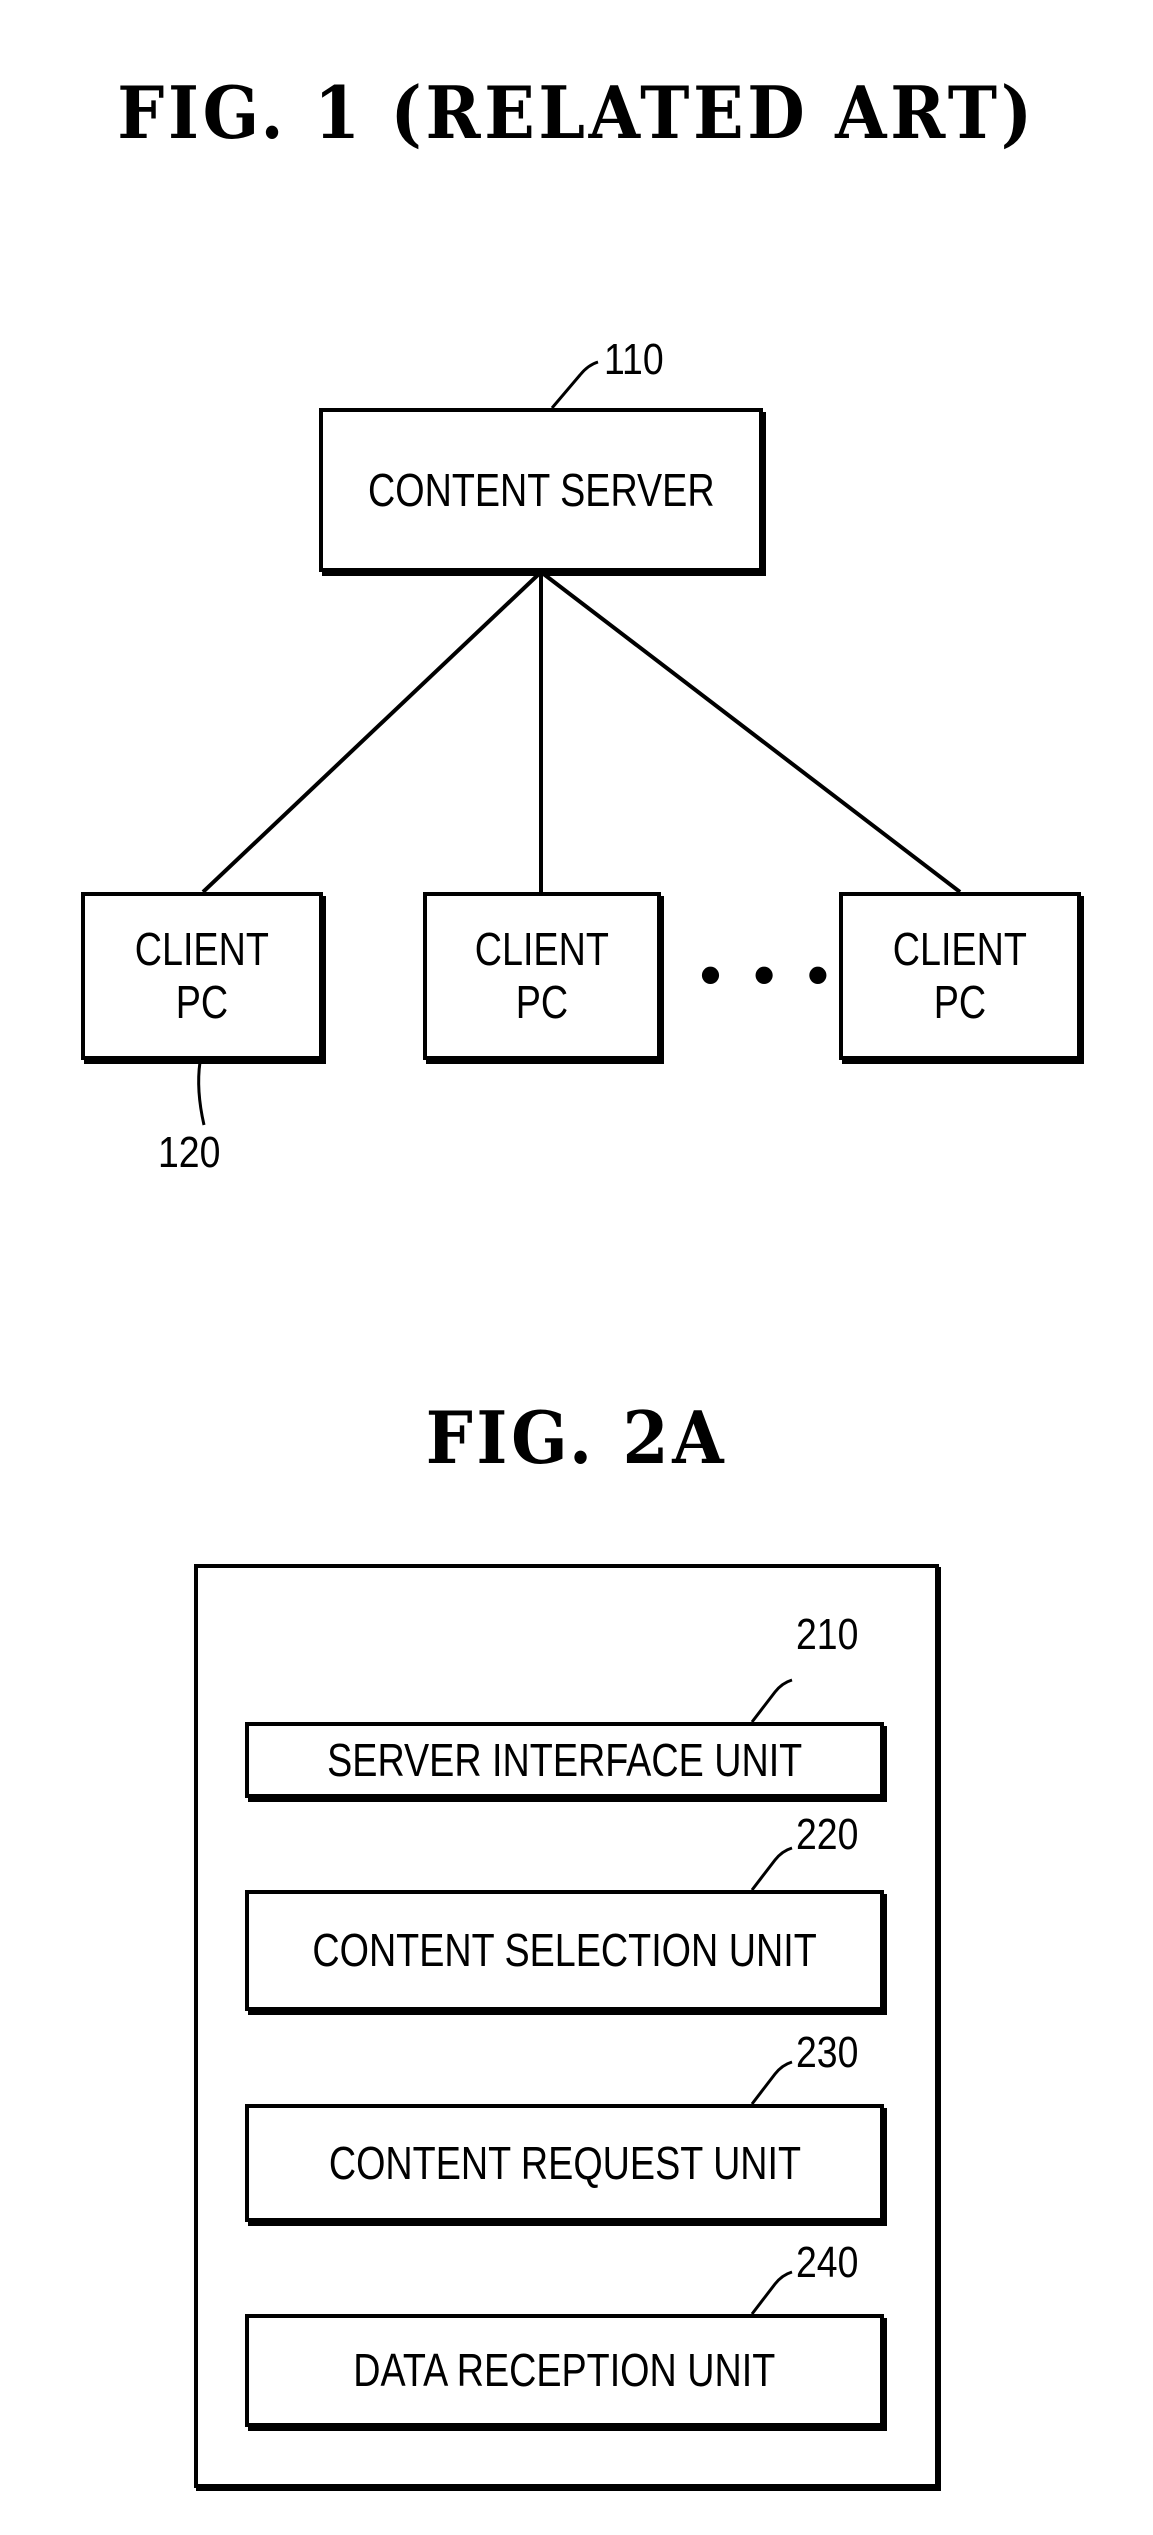 The image size is (1153, 2535). I want to click on client-pc-box-2: CLIENT PC, so click(542, 976).